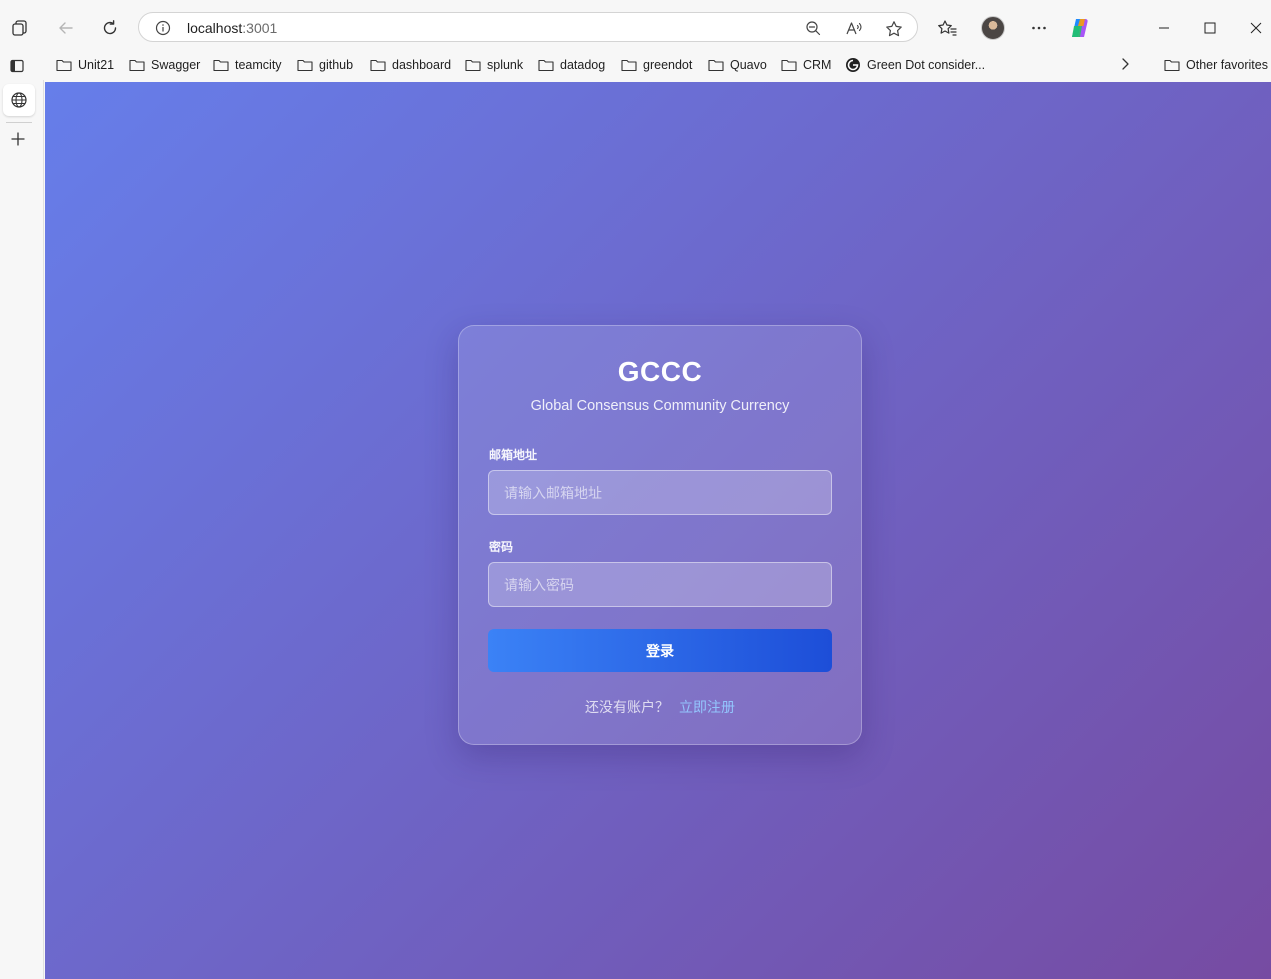 The height and width of the screenshot is (979, 1271). What do you see at coordinates (660, 650) in the screenshot?
I see `login-button: 登录` at bounding box center [660, 650].